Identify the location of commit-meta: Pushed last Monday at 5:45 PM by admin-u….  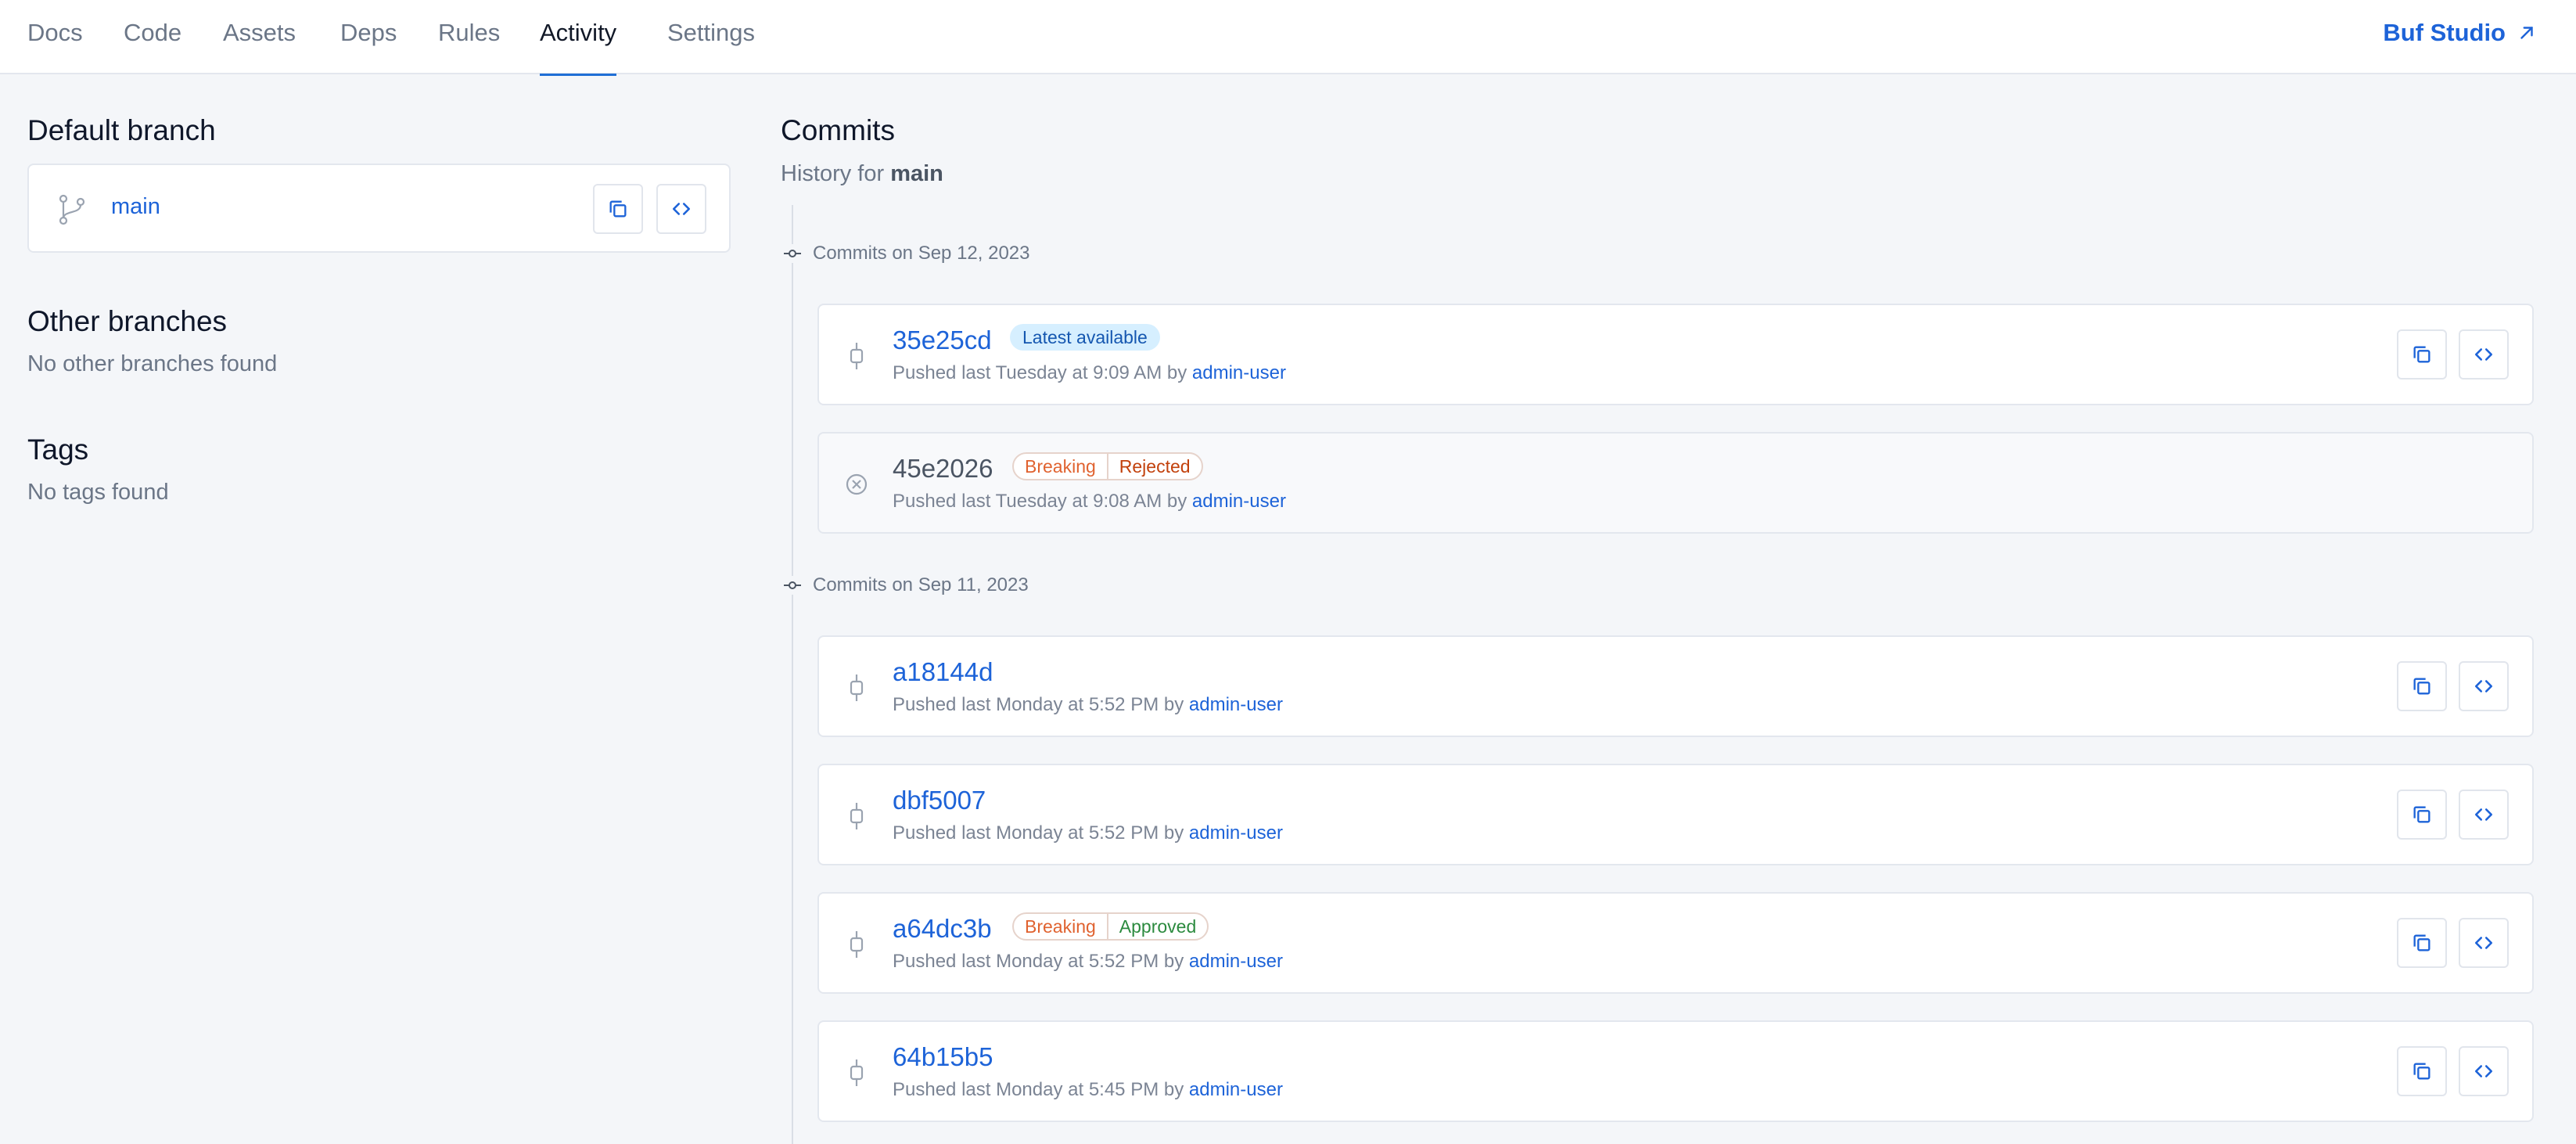
(1088, 1090).